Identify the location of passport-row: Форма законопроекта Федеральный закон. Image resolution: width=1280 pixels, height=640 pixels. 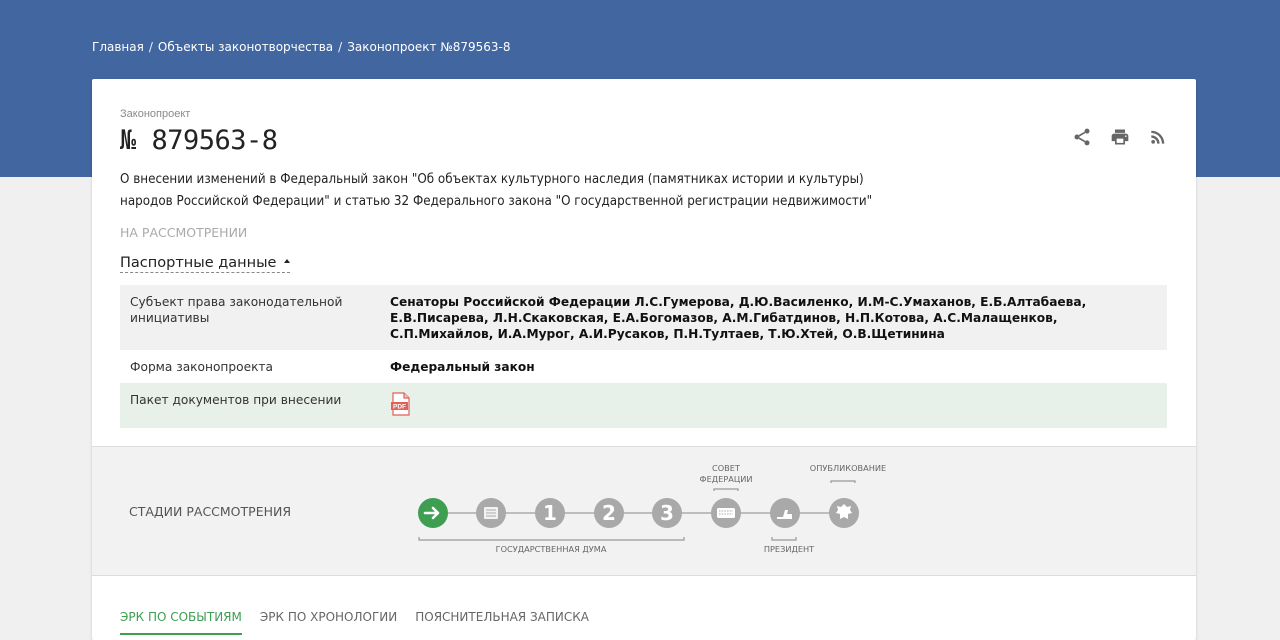
(643, 366).